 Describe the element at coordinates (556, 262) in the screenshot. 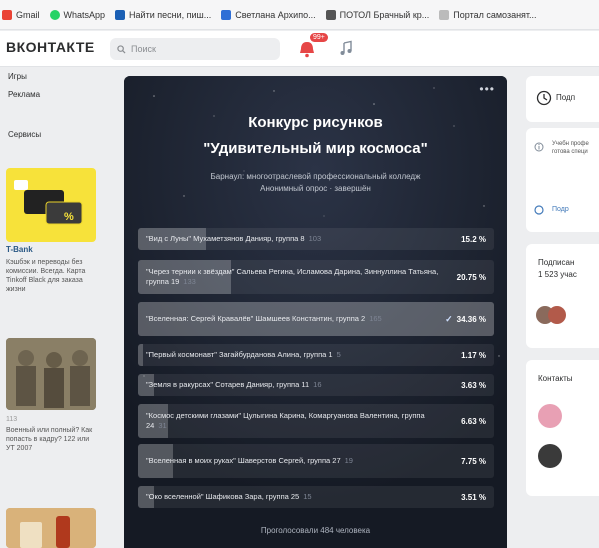

I see `subscribers-title: Подписан` at that location.